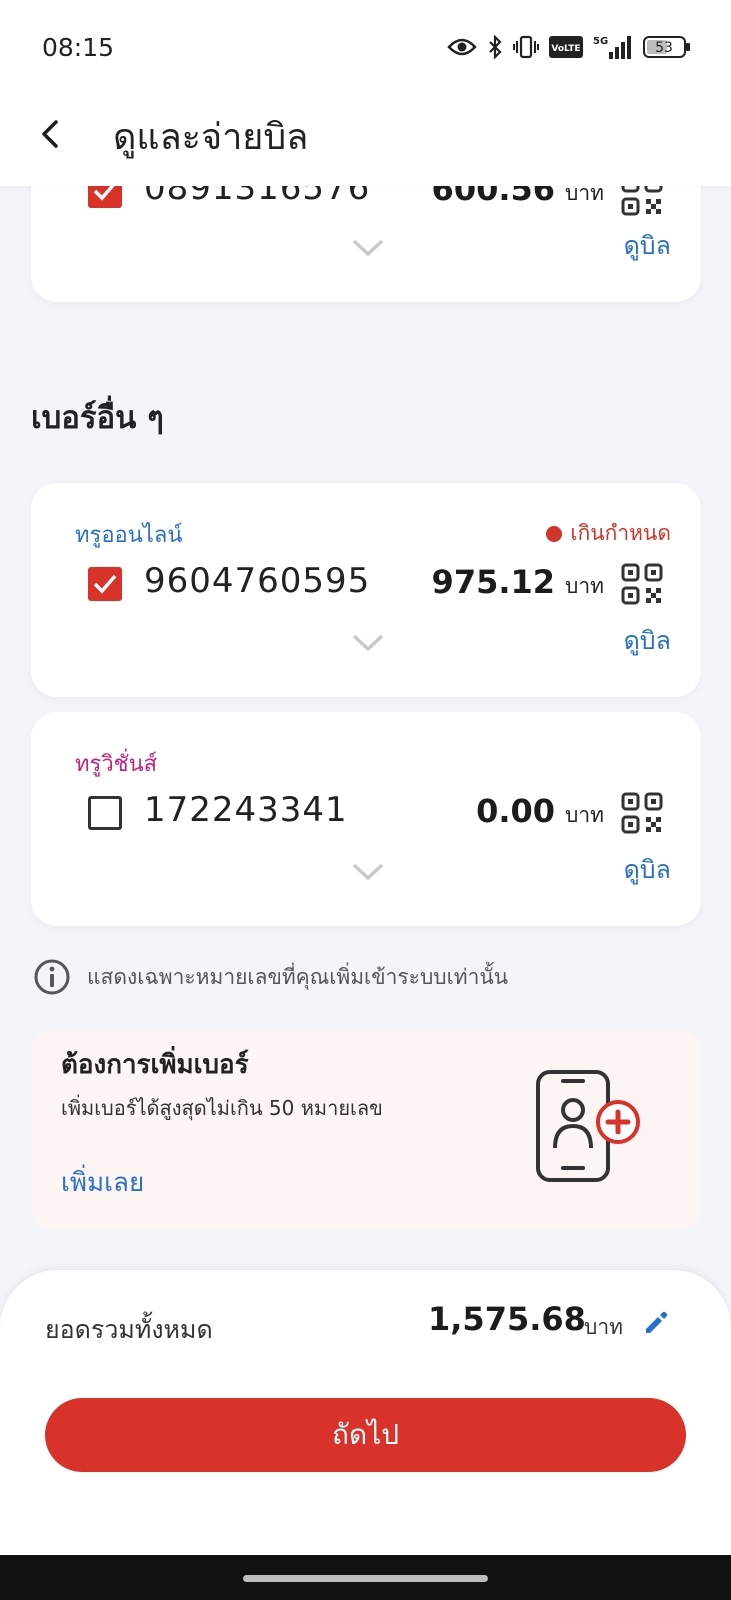 The width and height of the screenshot is (731, 1600). I want to click on phone-number: 9604760595, so click(257, 581).